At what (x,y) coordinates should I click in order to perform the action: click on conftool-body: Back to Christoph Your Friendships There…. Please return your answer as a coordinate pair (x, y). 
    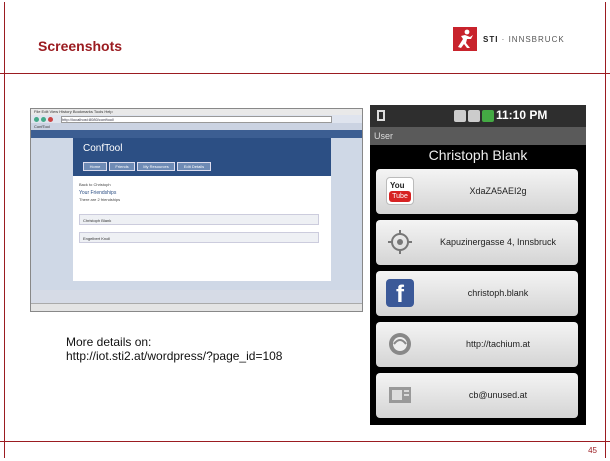
    Looking at the image, I should click on (202, 228).